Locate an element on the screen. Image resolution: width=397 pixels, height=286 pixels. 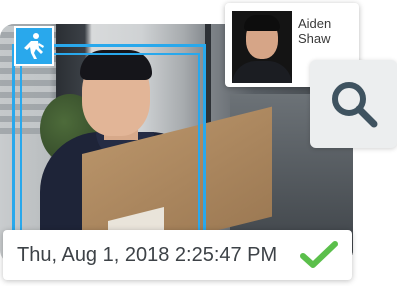
photo-hair is located at coordinates (262, 23).